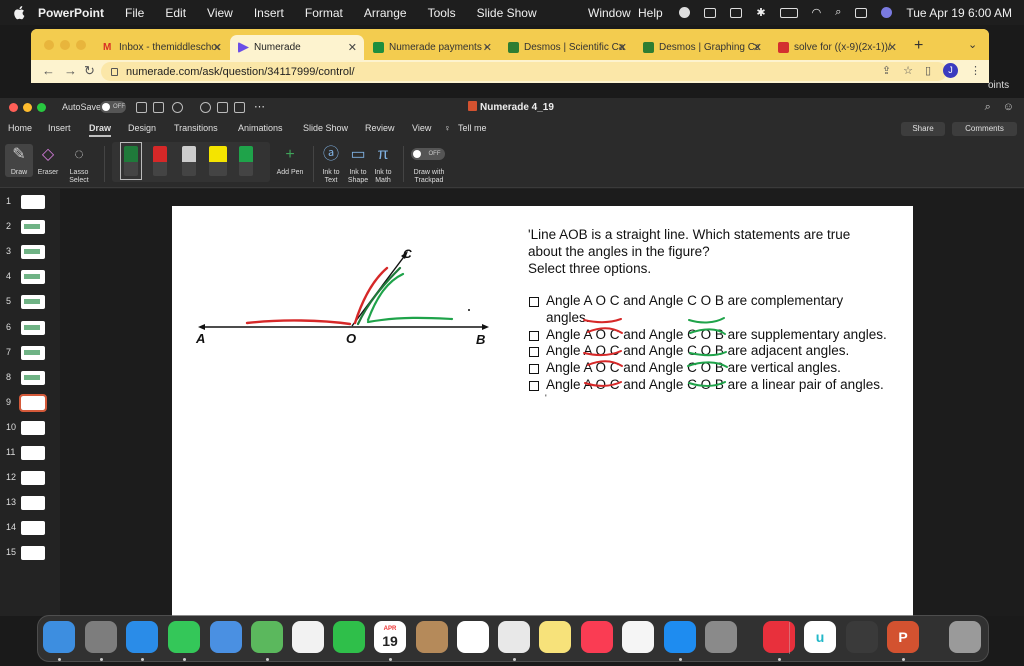 Image resolution: width=1024 pixels, height=666 pixels. Describe the element at coordinates (30, 277) in the screenshot. I see `slide-thumbnail: 4` at that location.